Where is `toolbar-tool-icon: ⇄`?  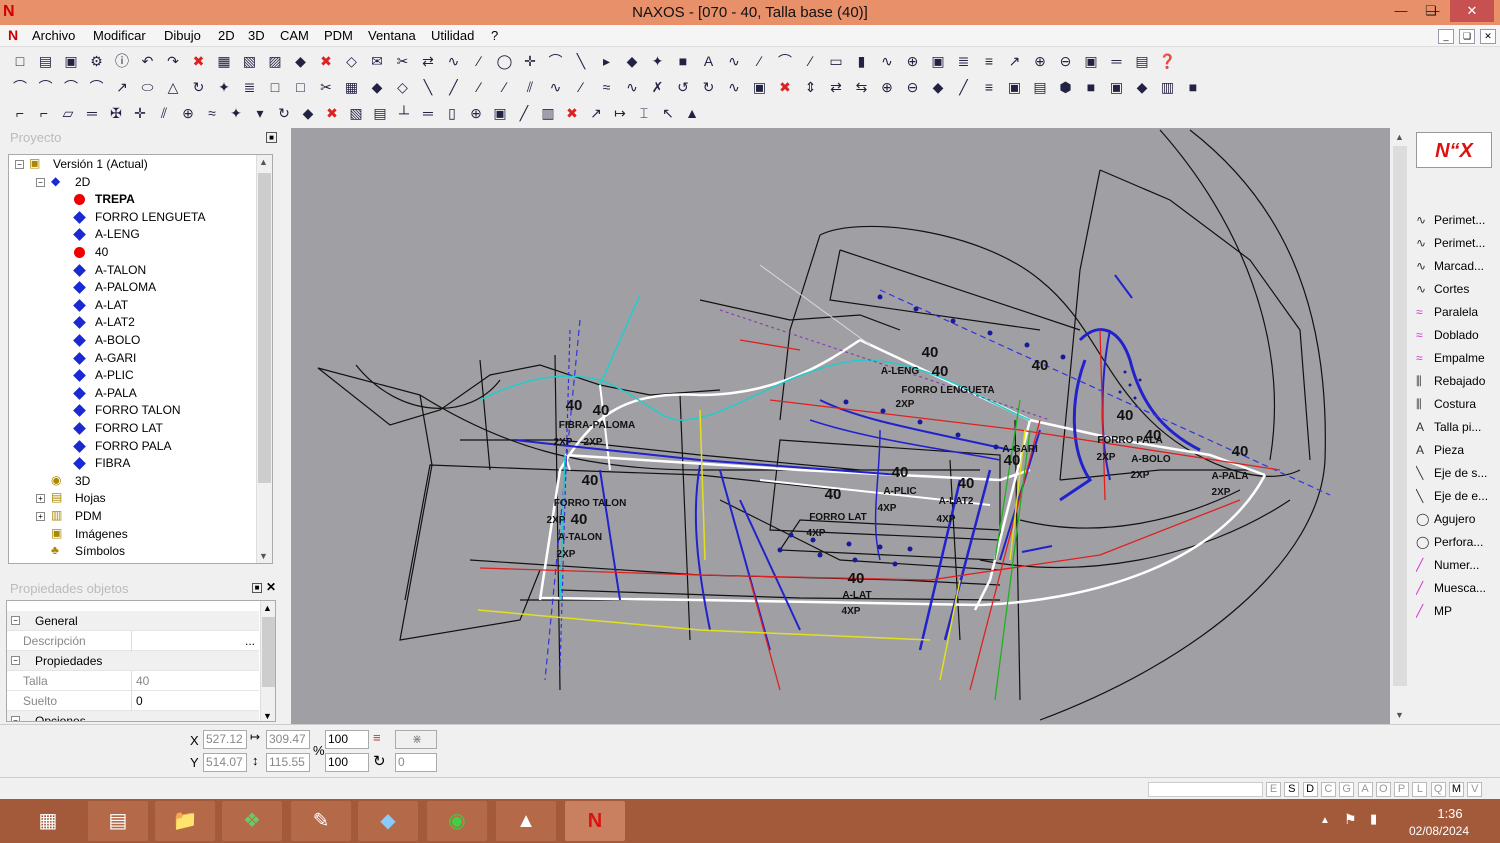 toolbar-tool-icon: ⇄ is located at coordinates (836, 87).